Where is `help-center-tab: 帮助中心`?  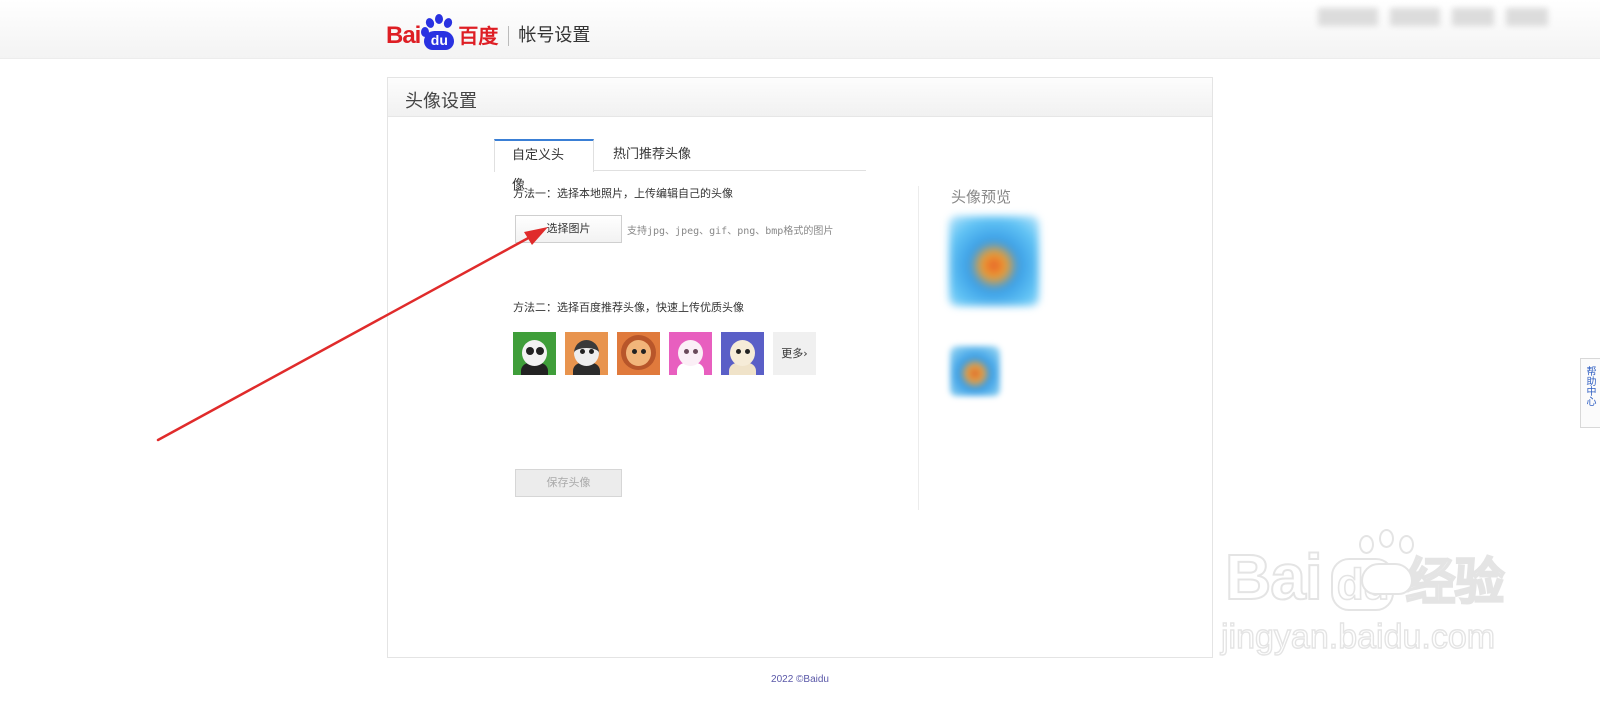
help-center-tab: 帮助中心 is located at coordinates (1590, 393).